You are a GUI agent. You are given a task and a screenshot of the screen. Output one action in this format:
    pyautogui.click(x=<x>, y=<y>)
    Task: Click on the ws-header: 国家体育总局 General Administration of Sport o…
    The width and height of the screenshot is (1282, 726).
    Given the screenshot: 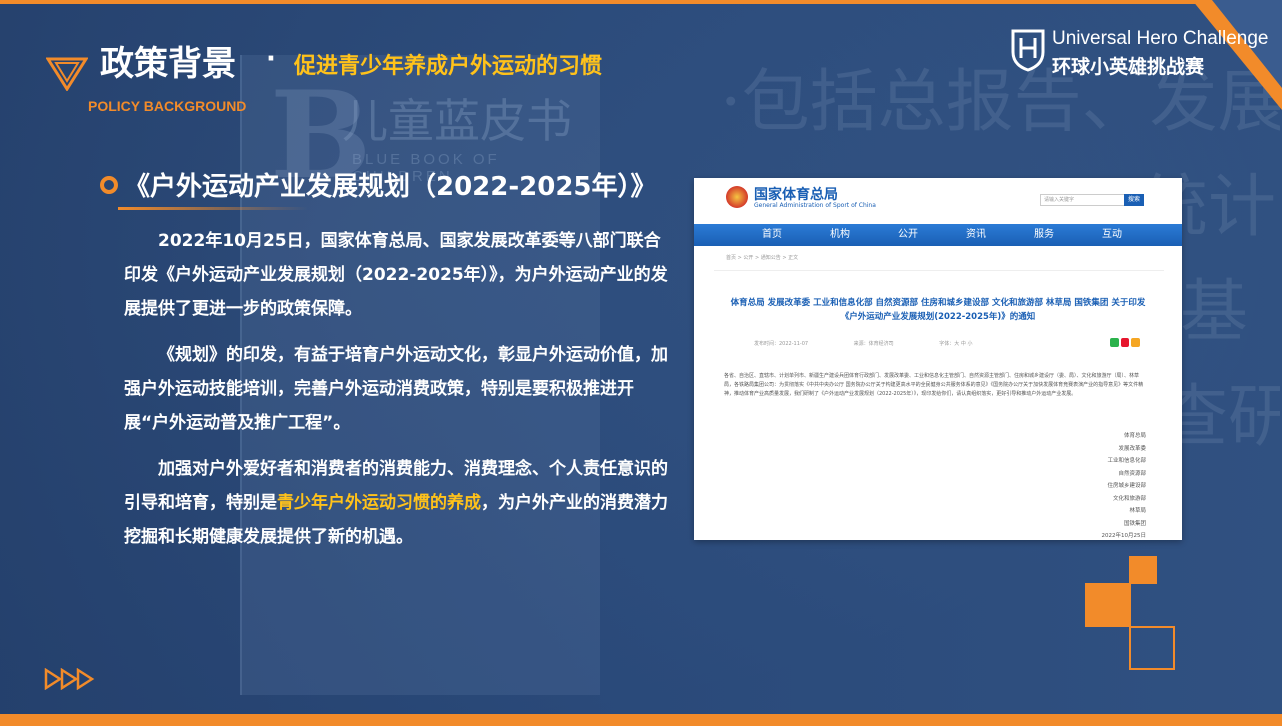 What is the action you would take?
    pyautogui.click(x=938, y=199)
    